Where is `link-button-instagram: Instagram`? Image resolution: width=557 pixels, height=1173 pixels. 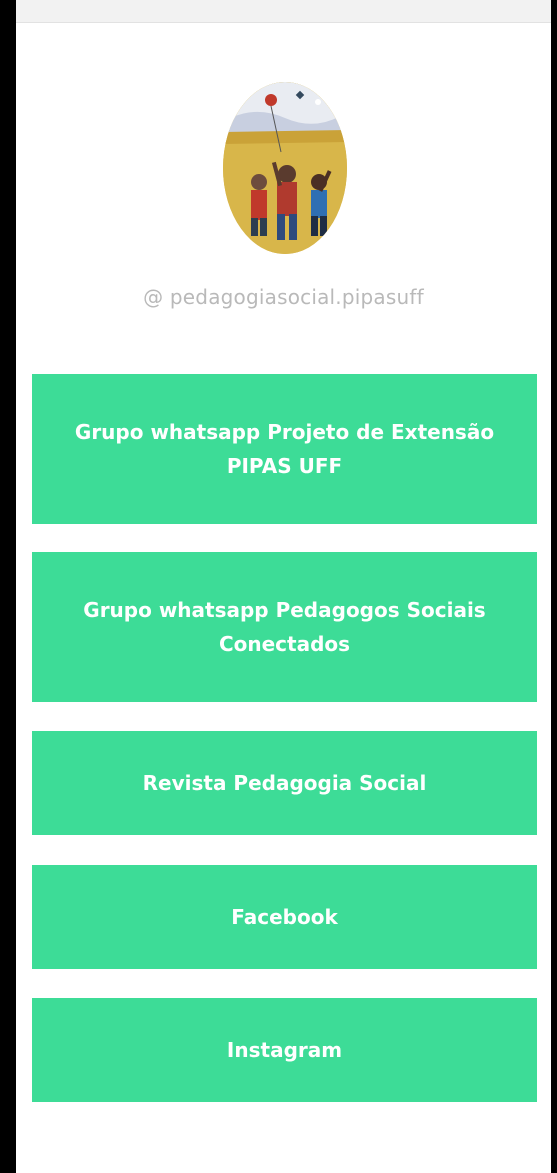
link-button-instagram: Instagram is located at coordinates (284, 1050).